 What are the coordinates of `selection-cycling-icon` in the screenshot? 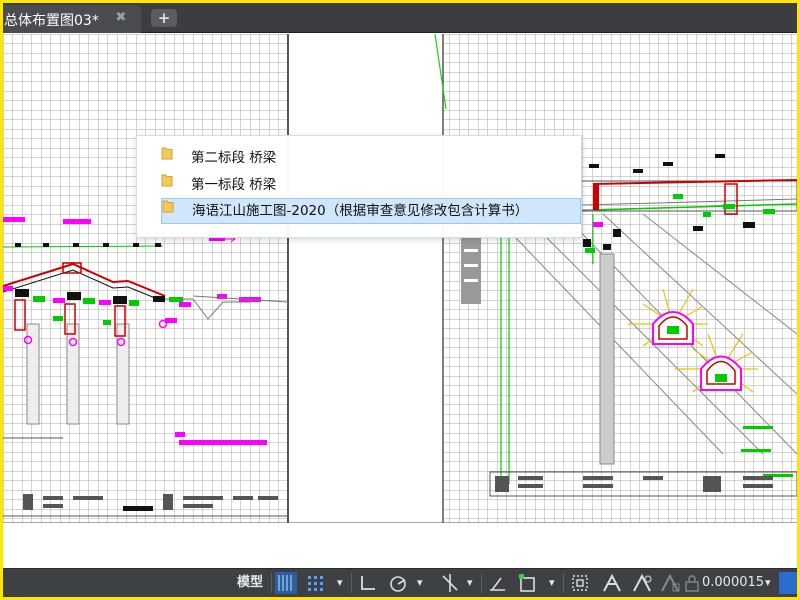 It's located at (580, 583).